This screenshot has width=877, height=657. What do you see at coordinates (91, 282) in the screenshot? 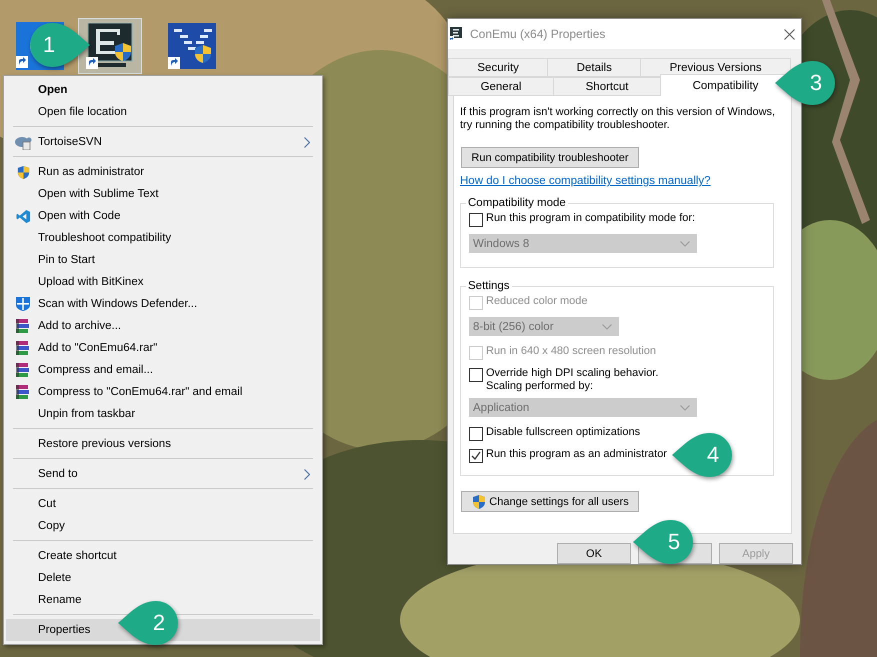
I see `menu-item-label: Upload with BitKinex` at bounding box center [91, 282].